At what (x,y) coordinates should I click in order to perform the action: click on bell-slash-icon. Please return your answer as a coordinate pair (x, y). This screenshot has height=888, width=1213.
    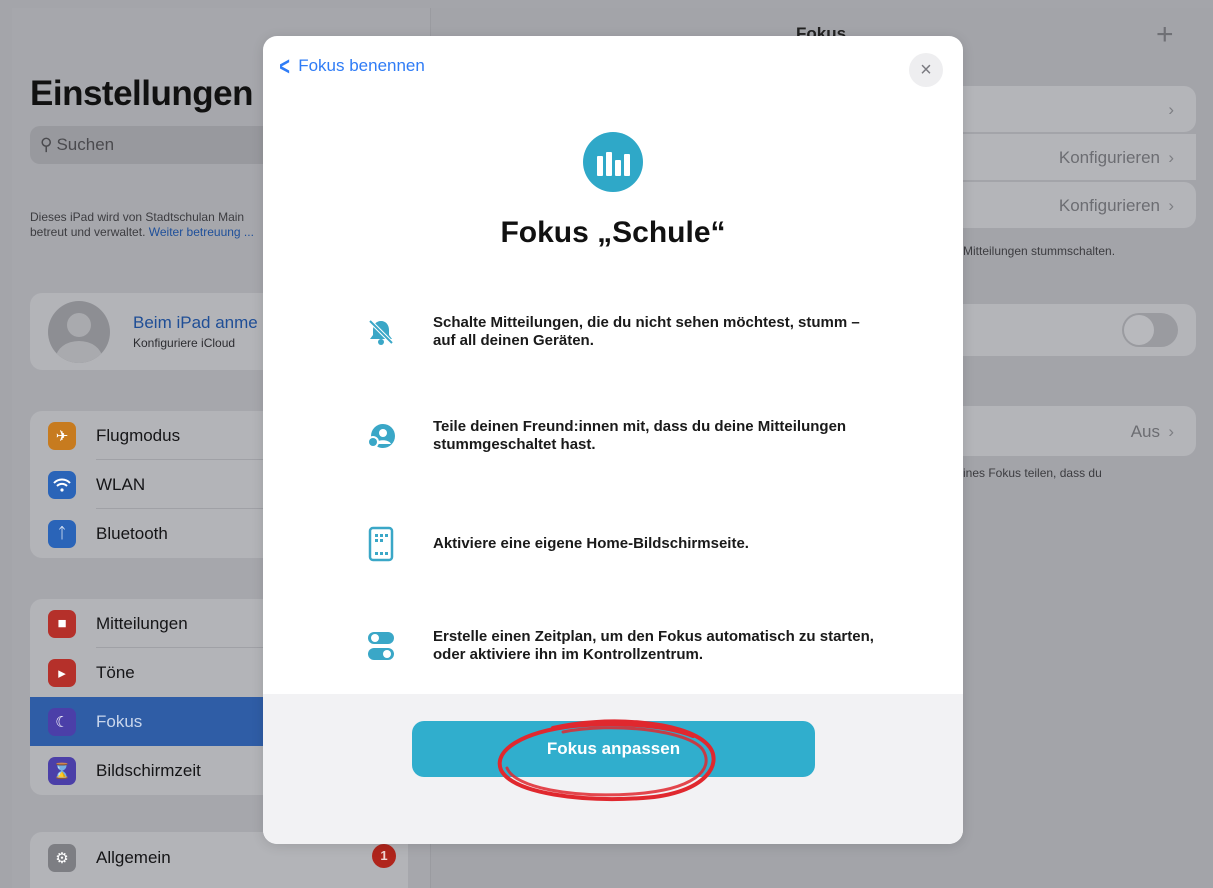
    Looking at the image, I should click on (381, 332).